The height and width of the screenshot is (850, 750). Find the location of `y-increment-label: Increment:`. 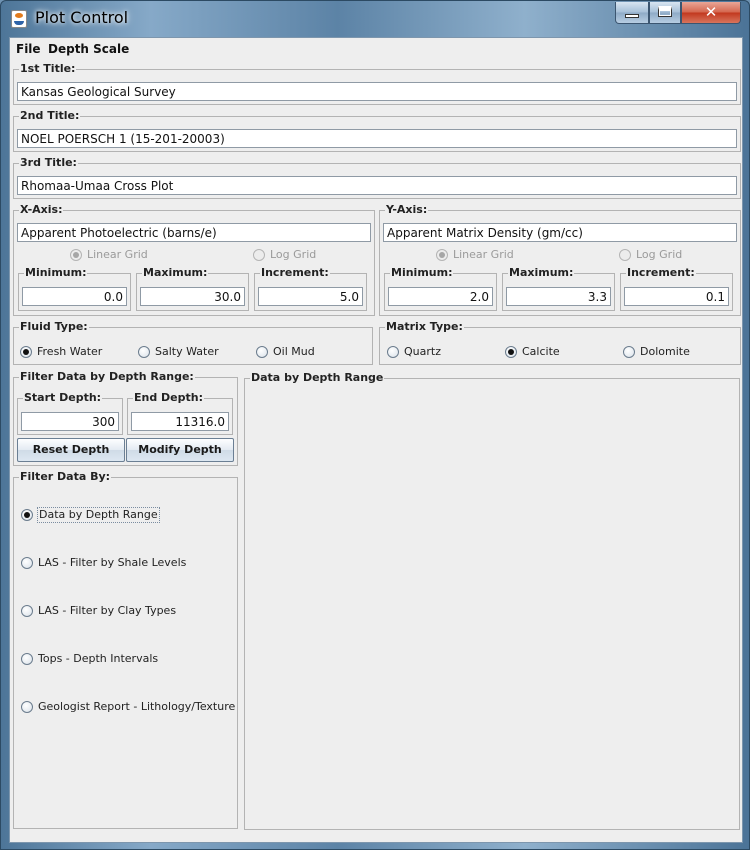

y-increment-label: Increment: is located at coordinates (661, 272).